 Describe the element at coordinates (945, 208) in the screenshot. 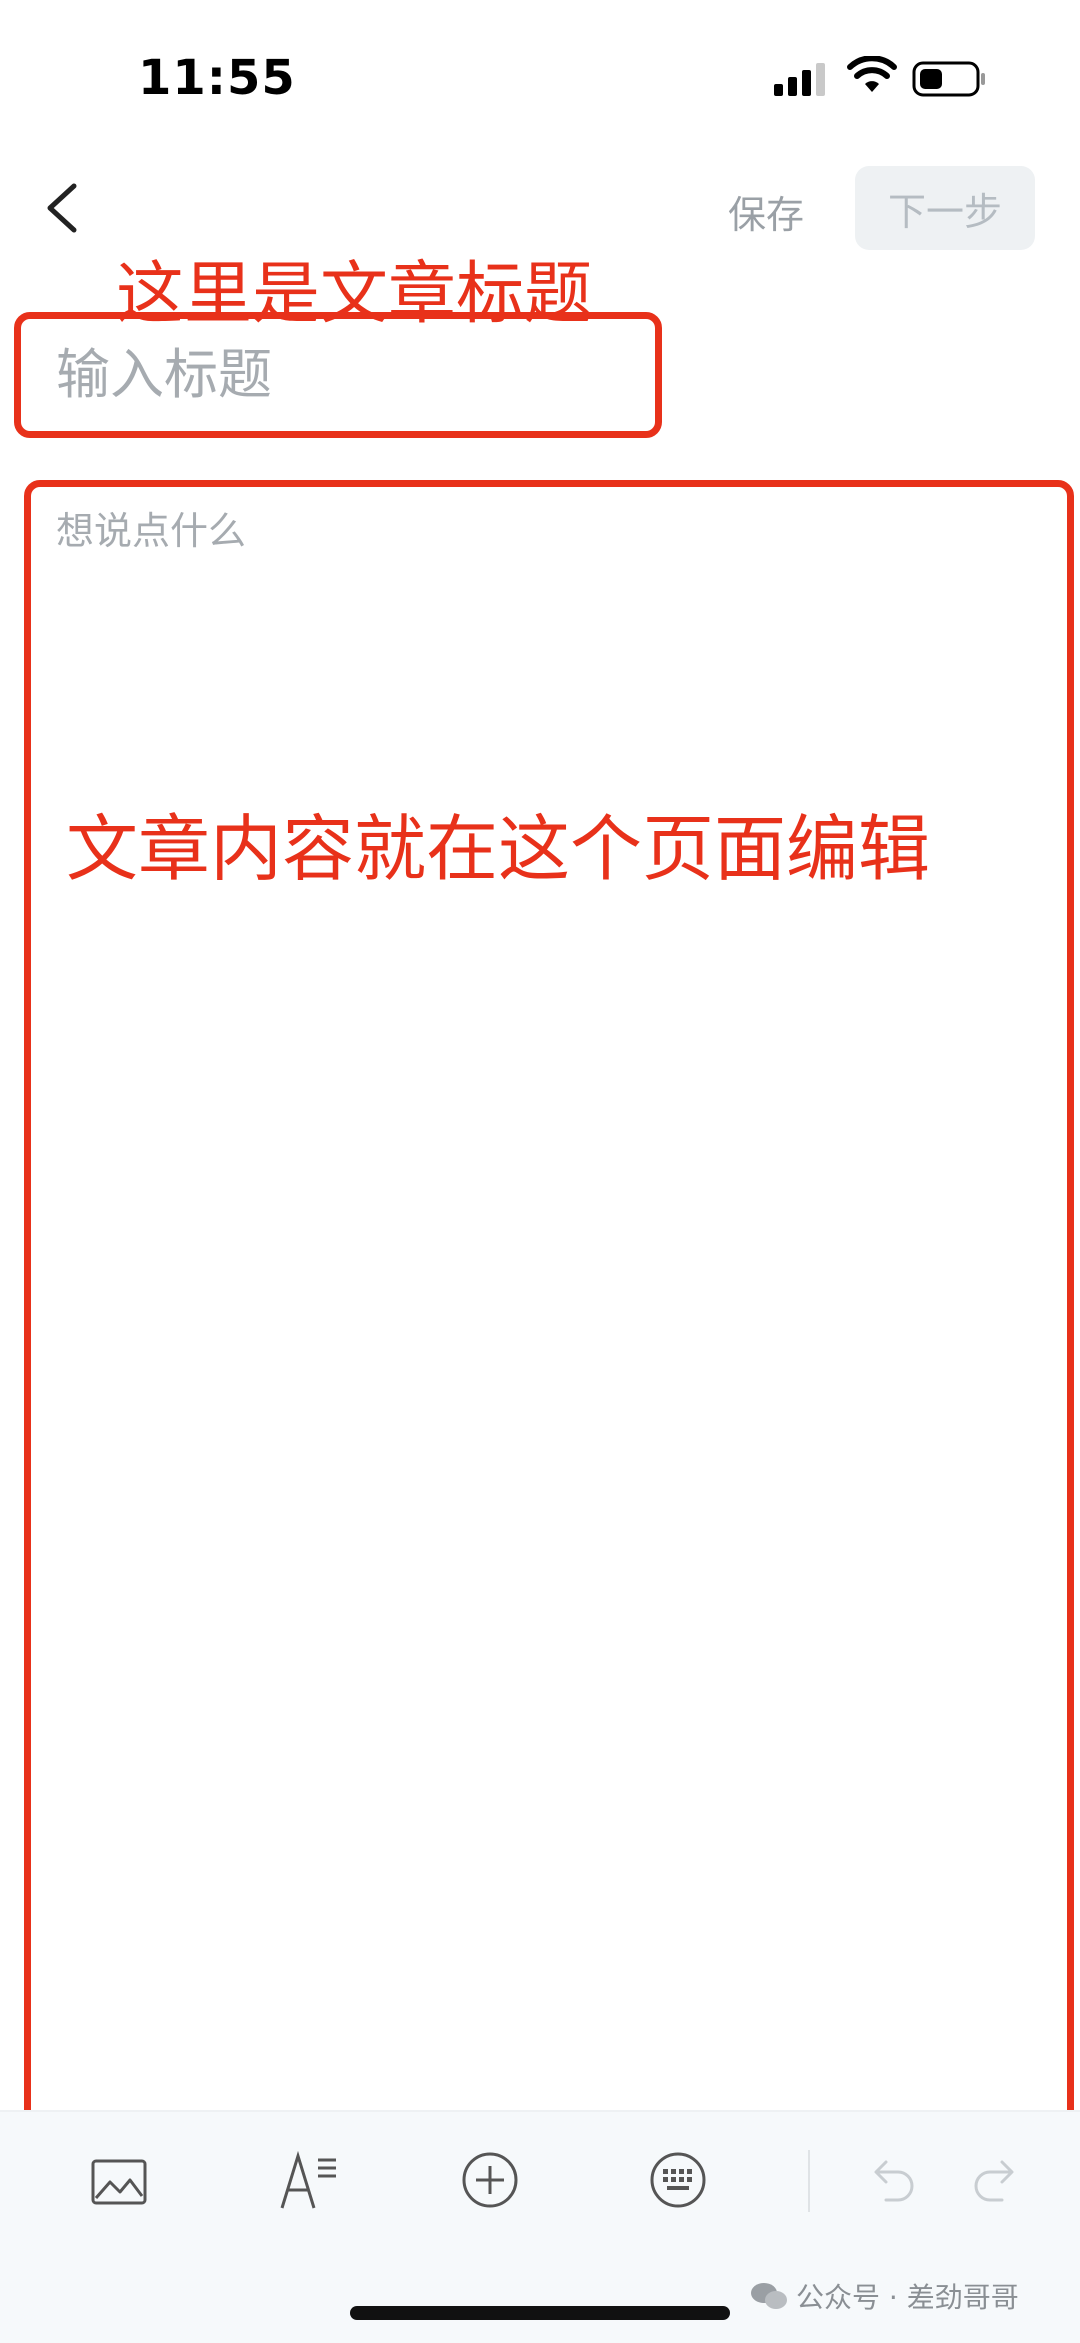

I see `next-step-button: 下一步` at that location.